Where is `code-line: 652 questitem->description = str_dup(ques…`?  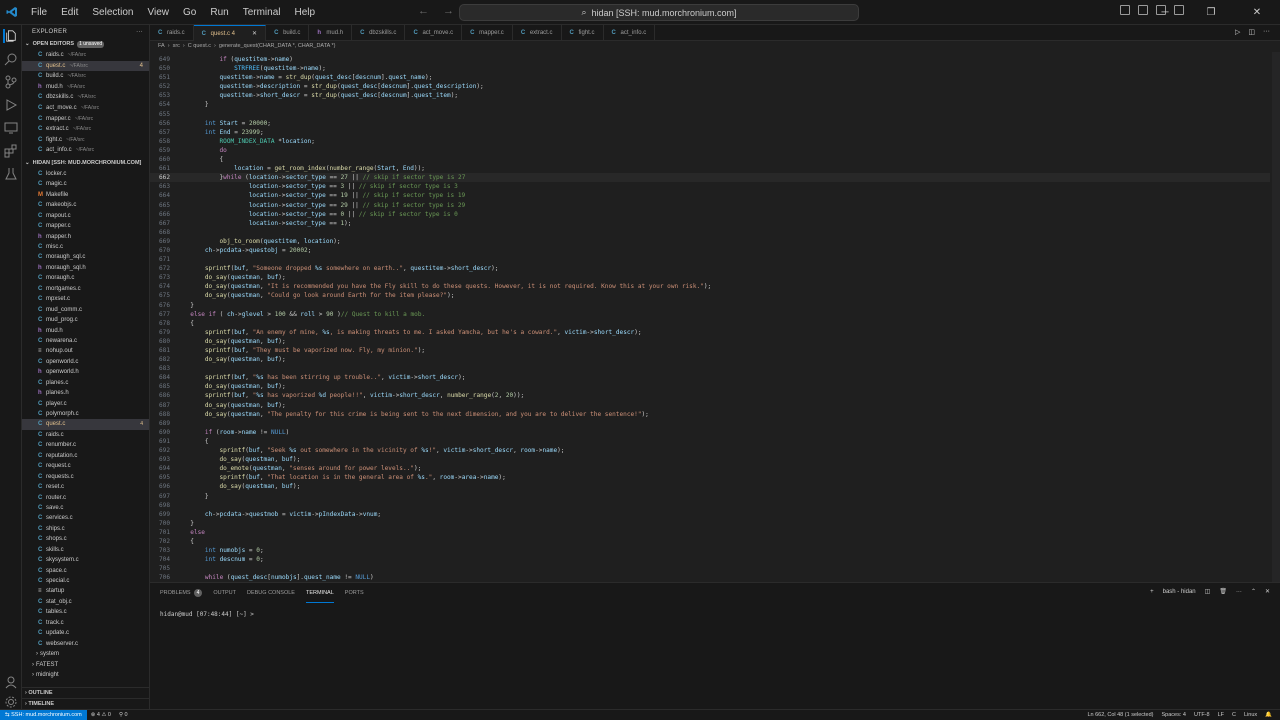 code-line: 652 questitem->description = str_dup(ques… is located at coordinates (710, 86).